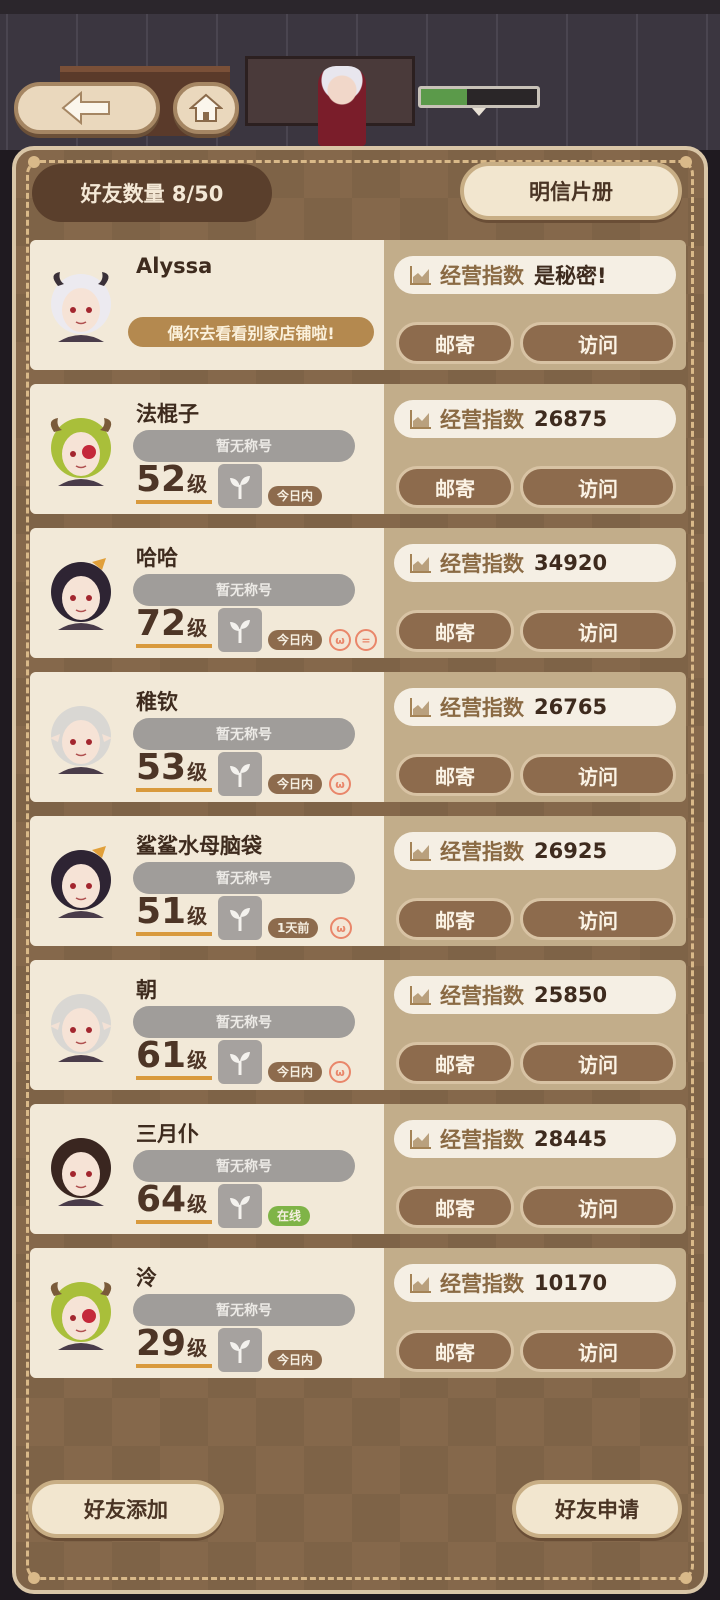 Image resolution: width=720 pixels, height=1600 pixels. I want to click on business-index-value: 26765, so click(571, 707).